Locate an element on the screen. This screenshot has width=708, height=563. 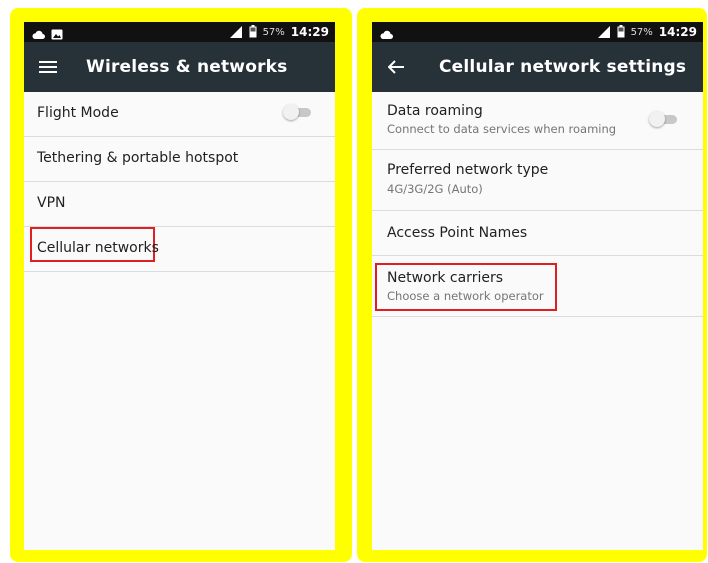
app-bar: Cellular network settings is located at coordinates (537, 67).